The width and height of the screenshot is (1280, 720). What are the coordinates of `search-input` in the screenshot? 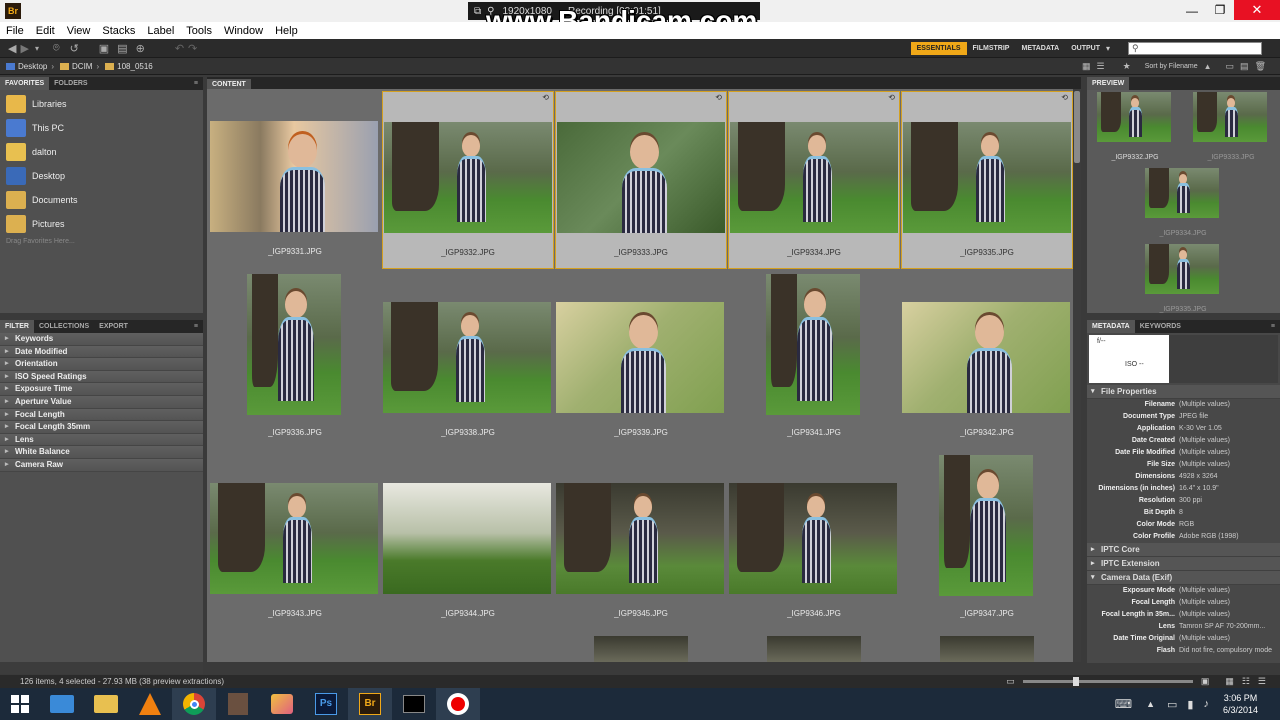 It's located at (1193, 48).